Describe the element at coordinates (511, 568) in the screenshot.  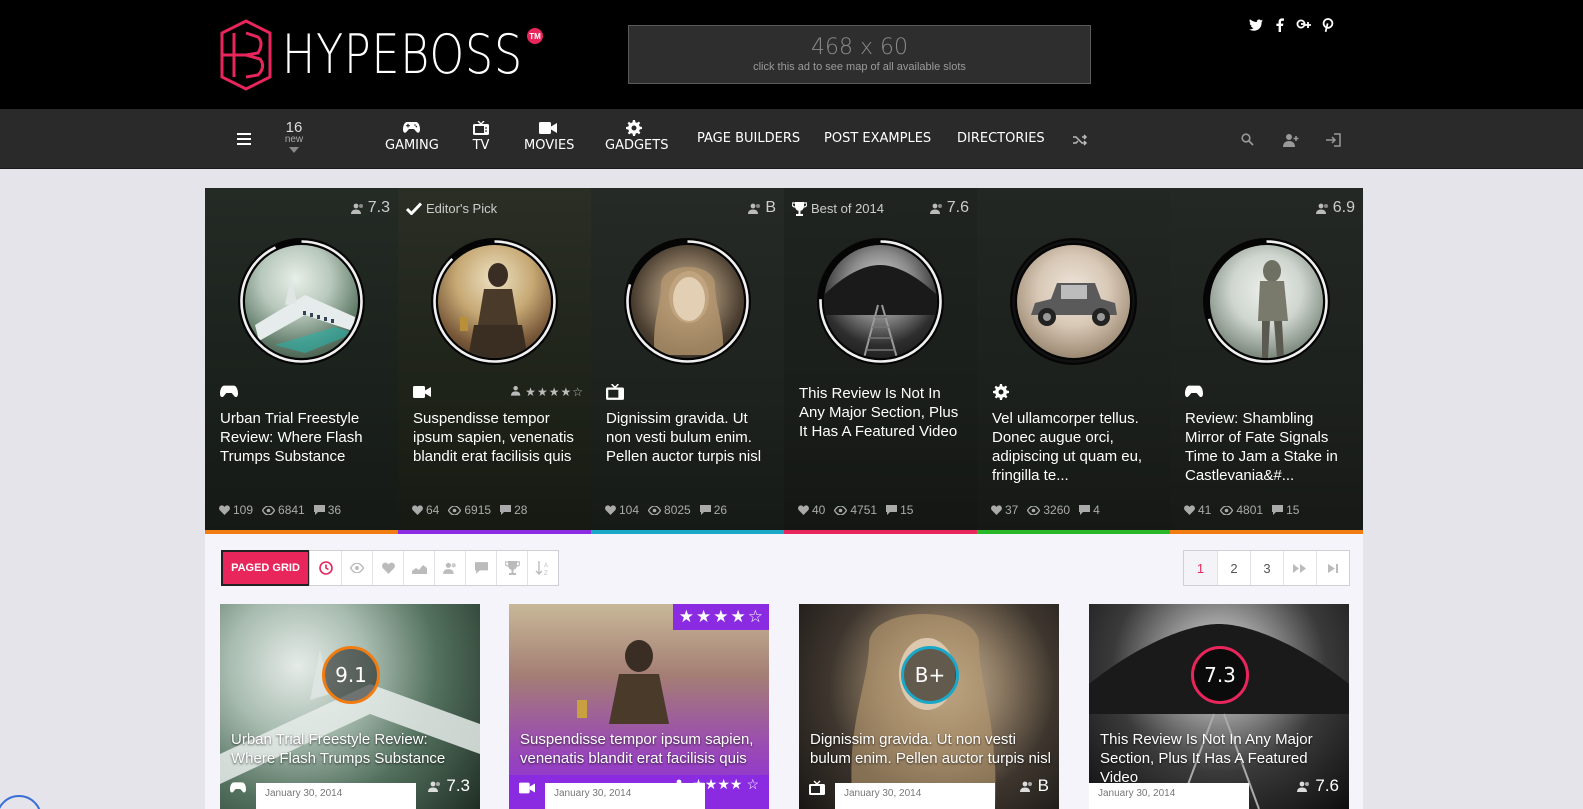
I see `trophy-icon` at that location.